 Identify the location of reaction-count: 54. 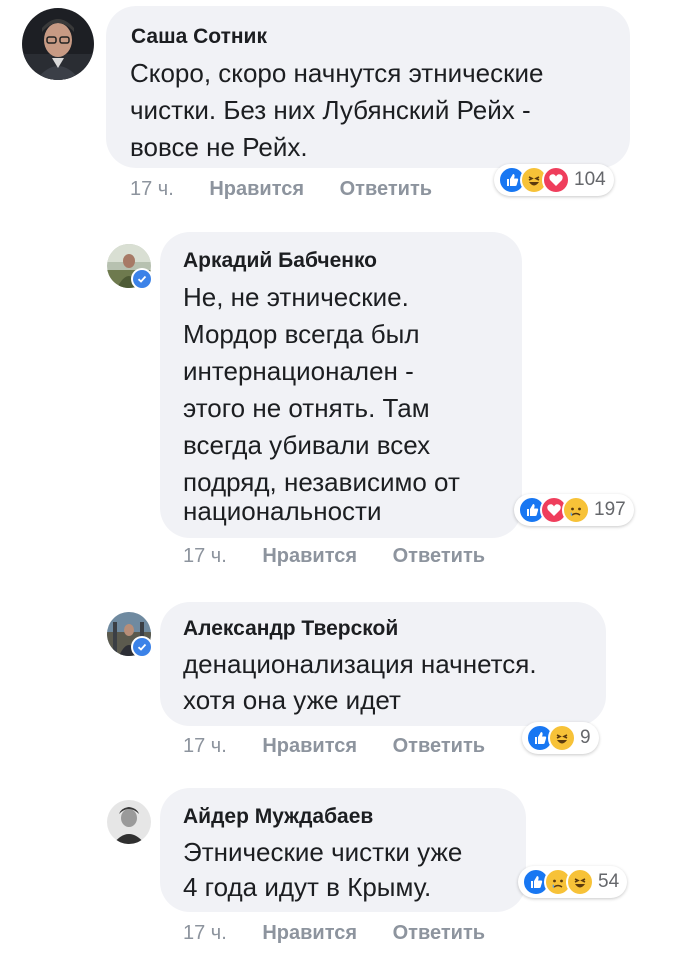
(609, 881).